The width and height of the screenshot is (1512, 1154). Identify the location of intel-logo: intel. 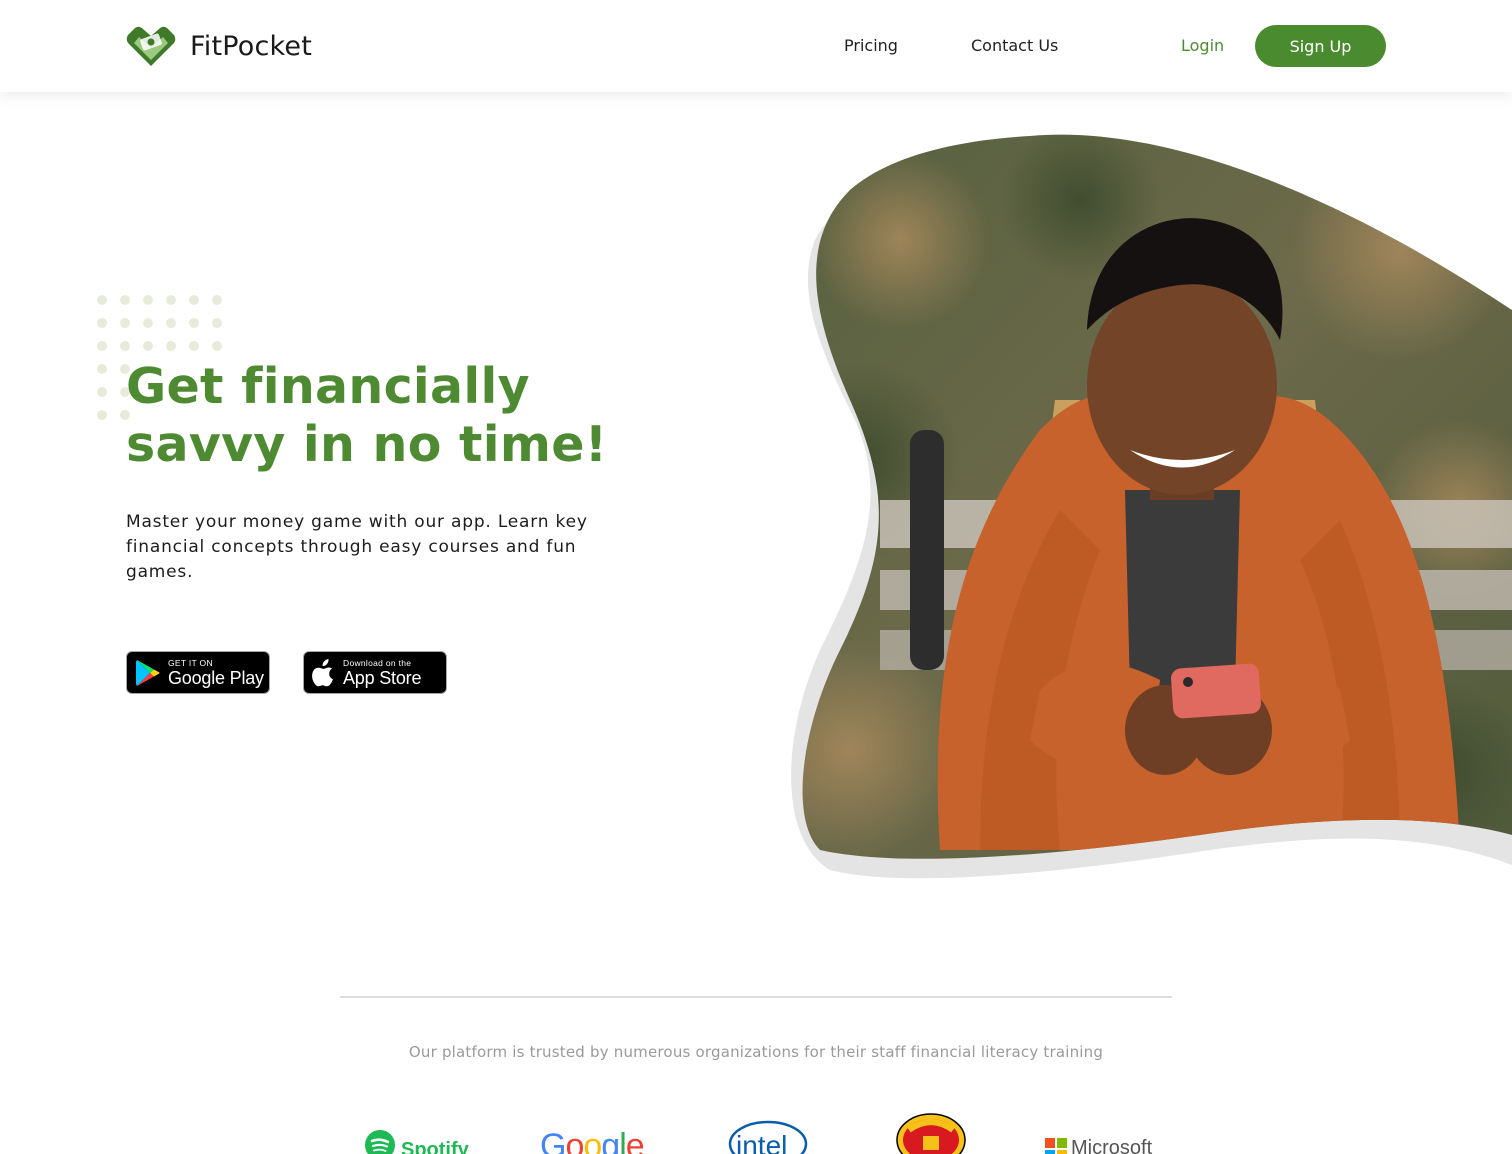
(770, 1132).